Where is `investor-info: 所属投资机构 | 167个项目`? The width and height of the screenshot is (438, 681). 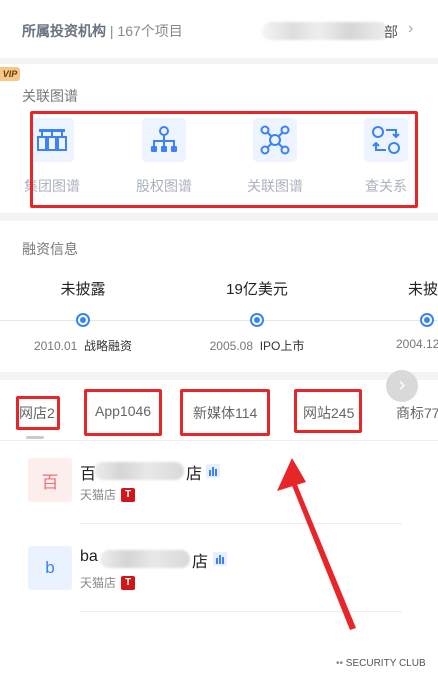 investor-info: 所属投资机构 | 167个项目 is located at coordinates (102, 31).